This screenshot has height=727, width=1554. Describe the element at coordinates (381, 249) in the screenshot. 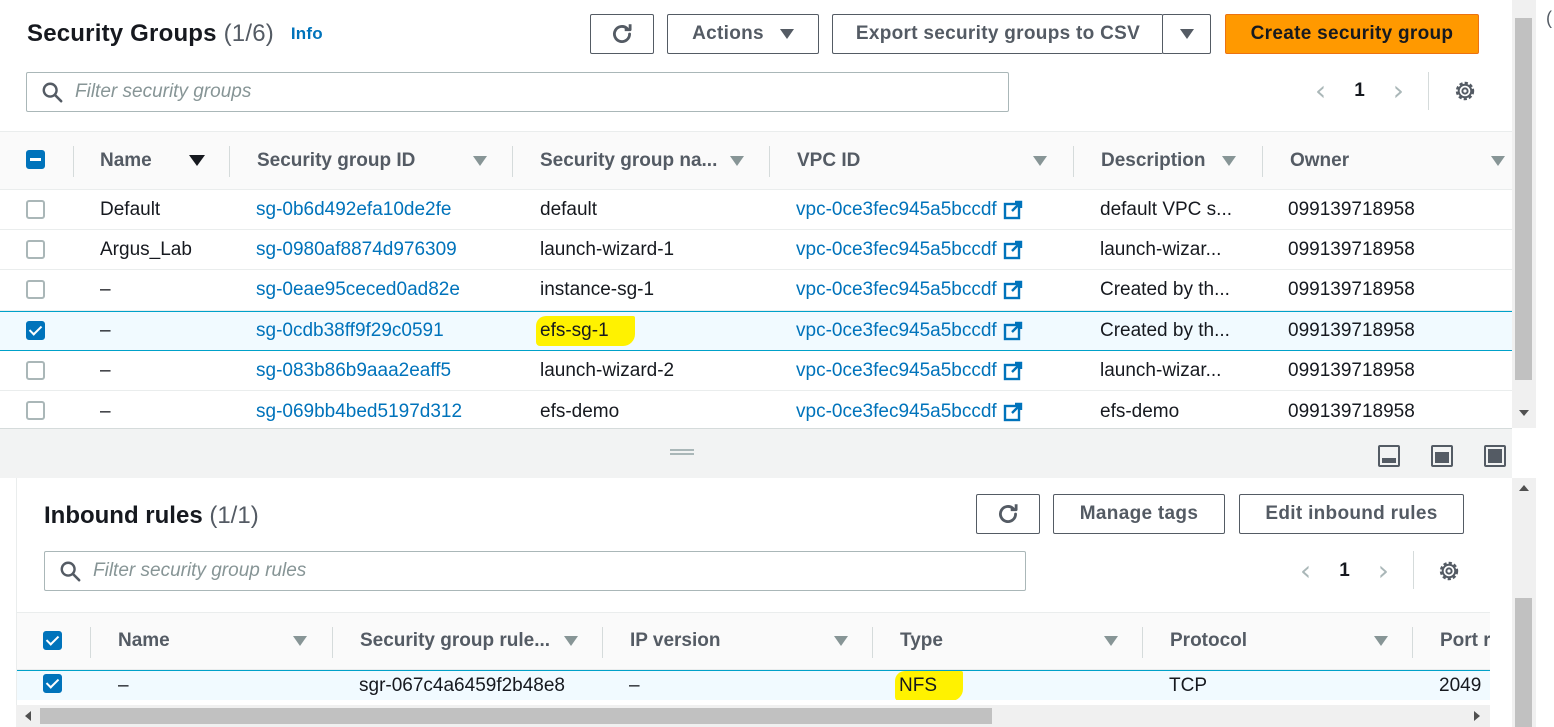

I see `sg-id-link: sg-0980af8874d976309` at that location.